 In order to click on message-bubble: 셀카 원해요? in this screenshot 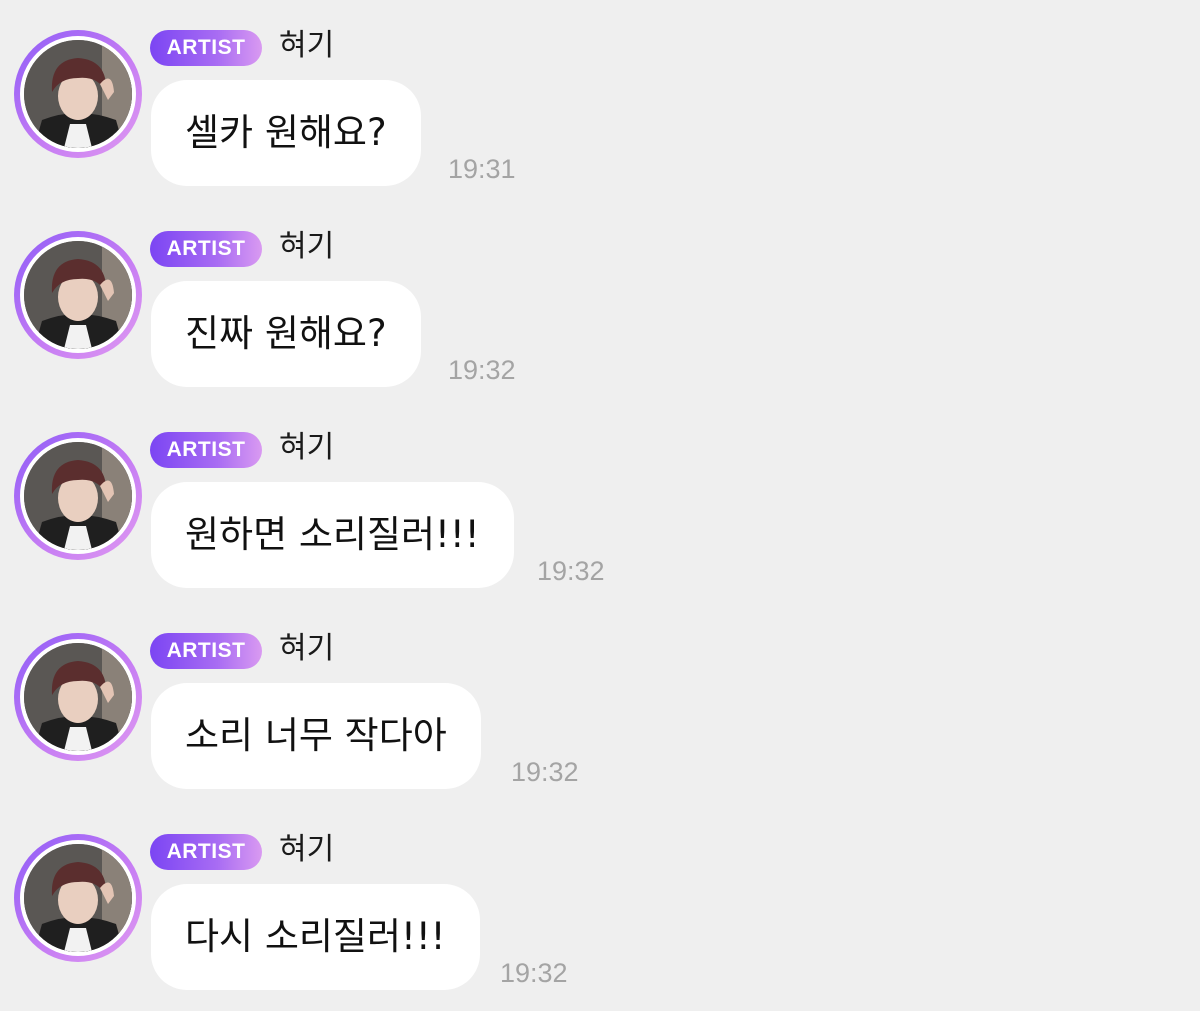, I will do `click(286, 133)`.